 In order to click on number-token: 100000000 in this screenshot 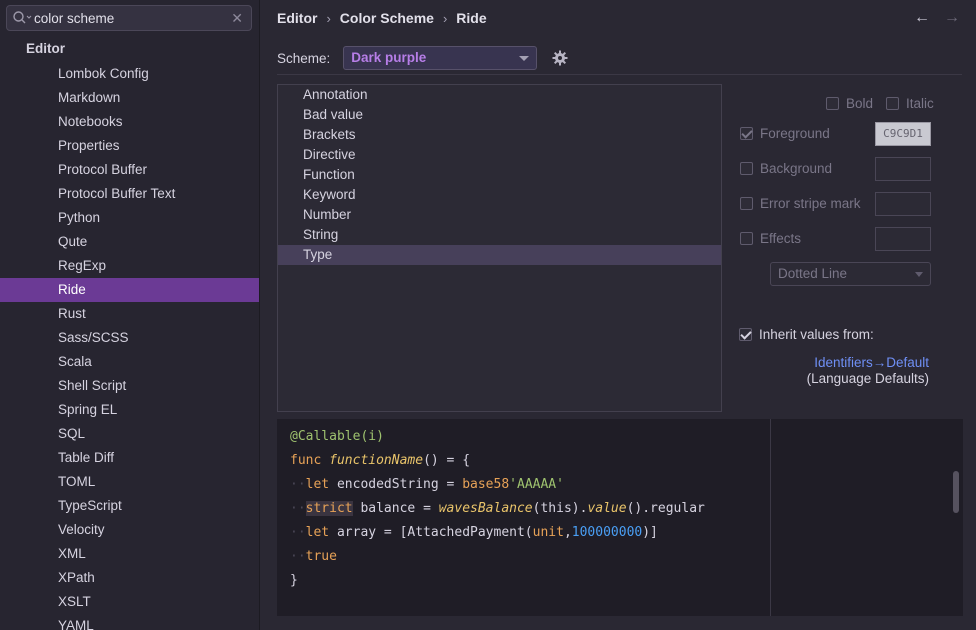, I will do `click(607, 532)`.